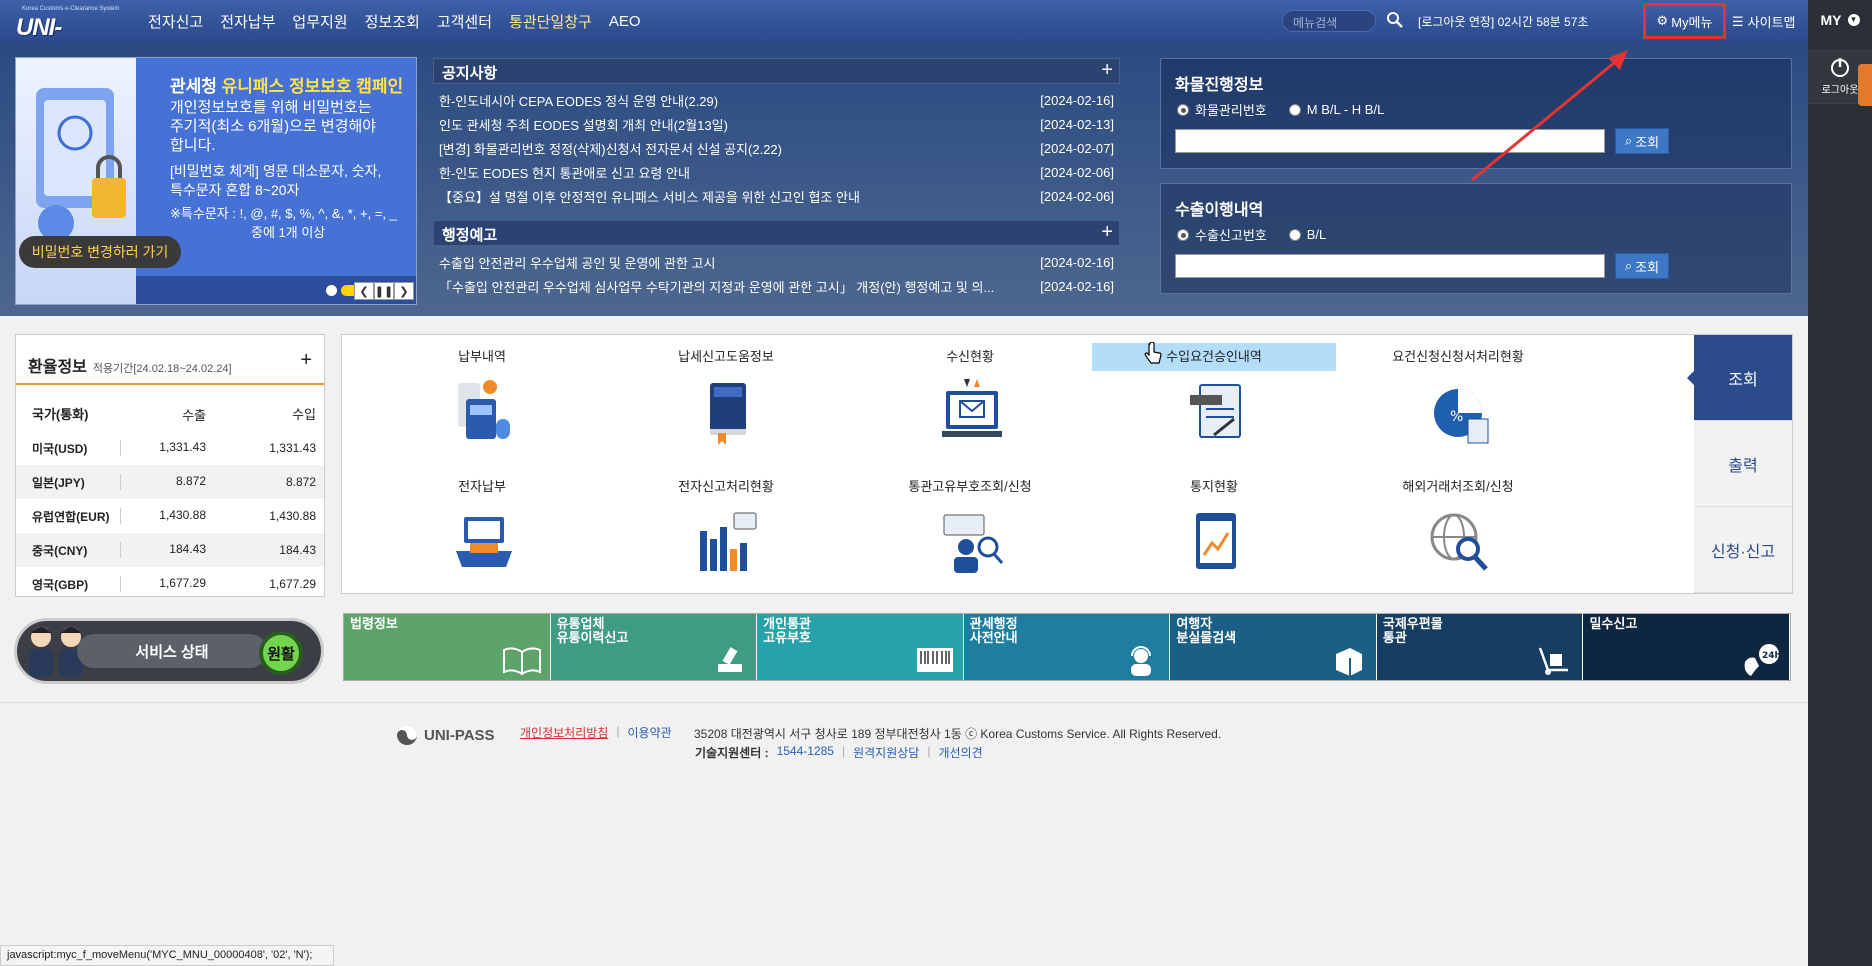 This screenshot has width=1872, height=966. Describe the element at coordinates (1642, 266) in the screenshot. I see `export-search-button: ⌕ 조회` at that location.